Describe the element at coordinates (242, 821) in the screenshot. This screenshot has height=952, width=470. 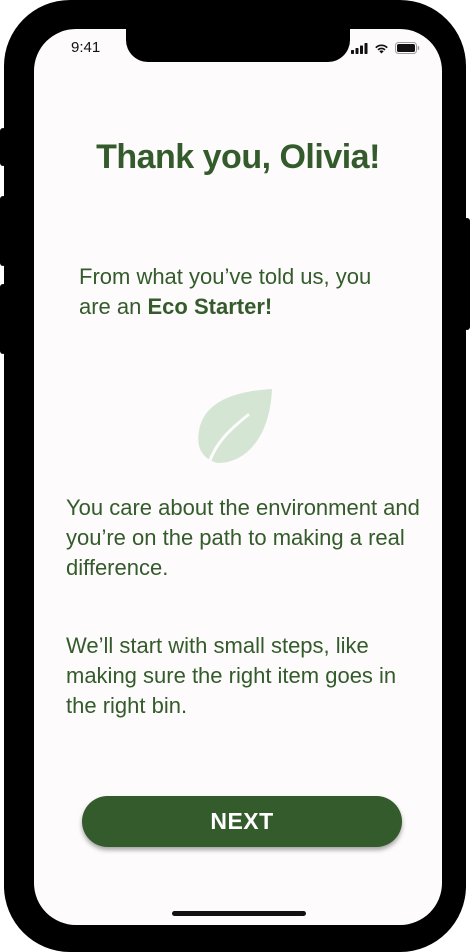
I see `next-button: NEXT` at that location.